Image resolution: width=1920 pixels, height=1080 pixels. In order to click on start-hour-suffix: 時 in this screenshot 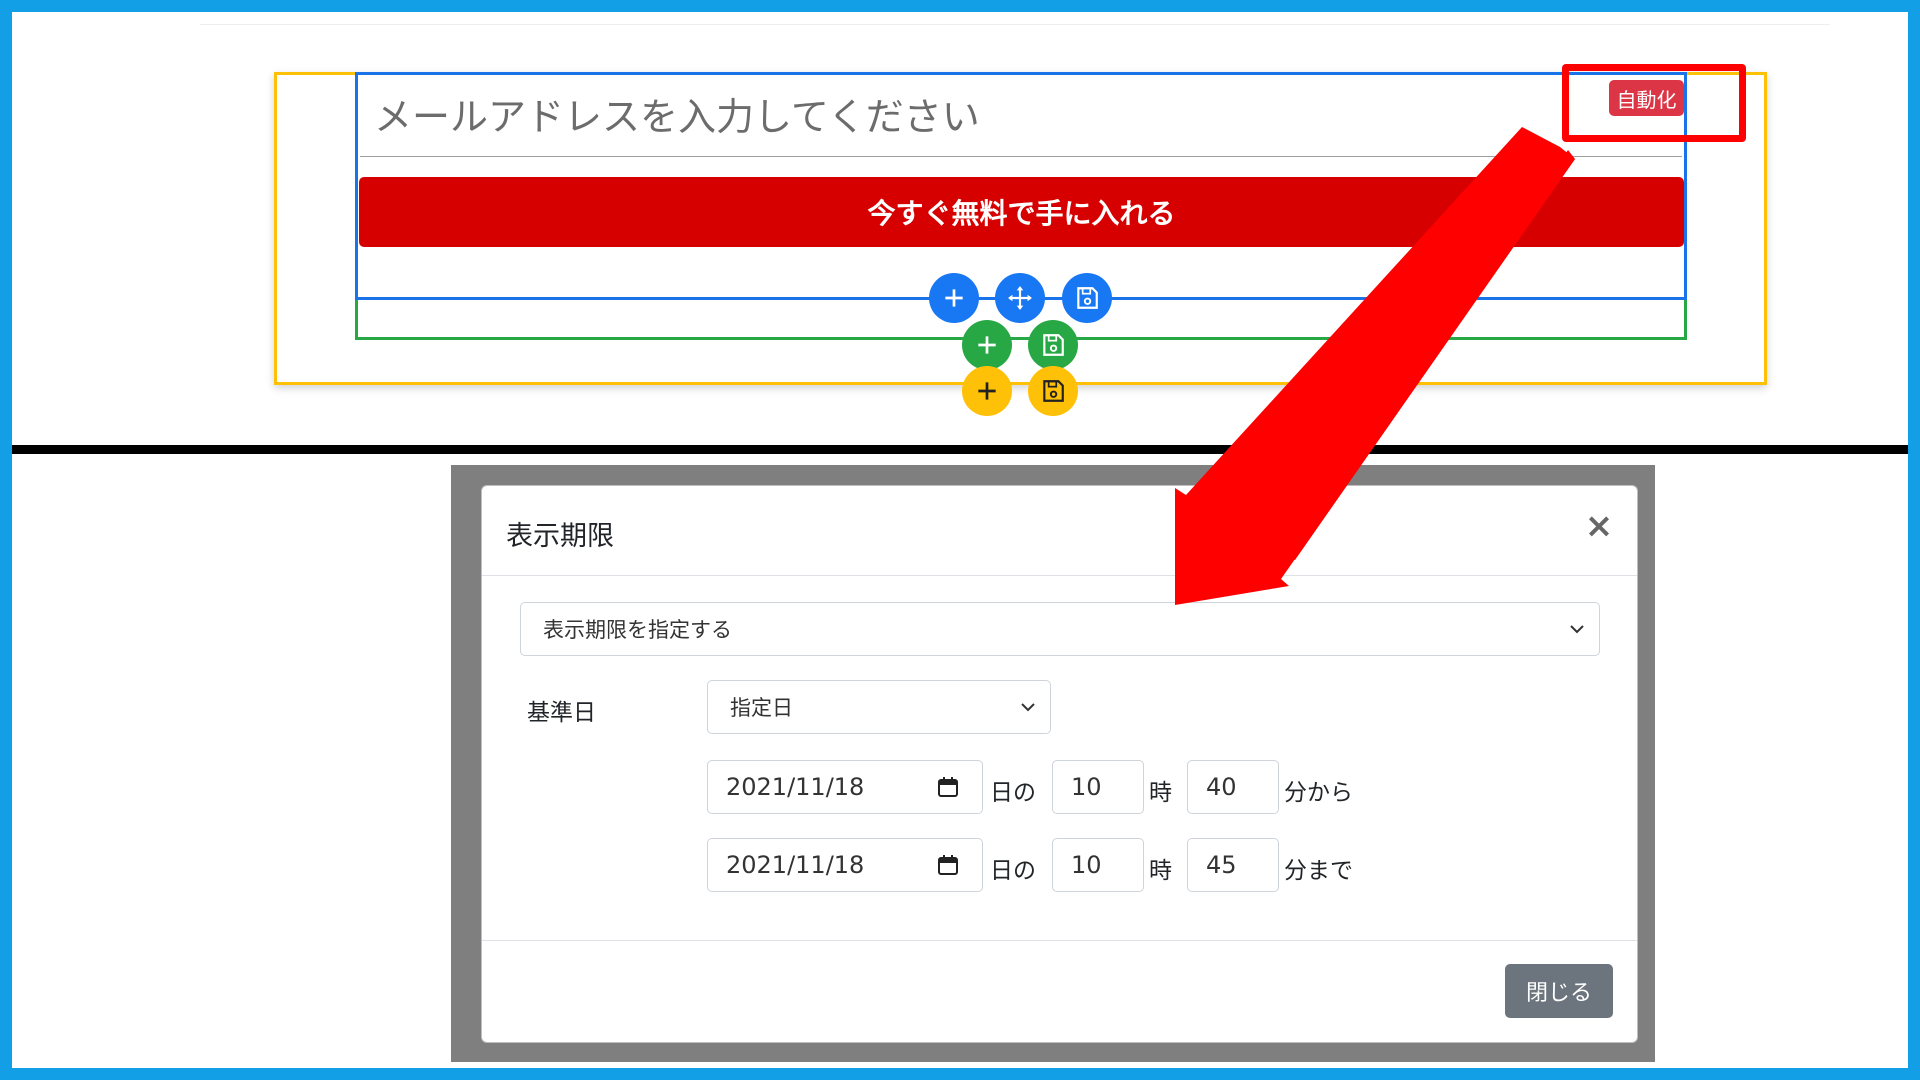, I will do `click(1160, 793)`.